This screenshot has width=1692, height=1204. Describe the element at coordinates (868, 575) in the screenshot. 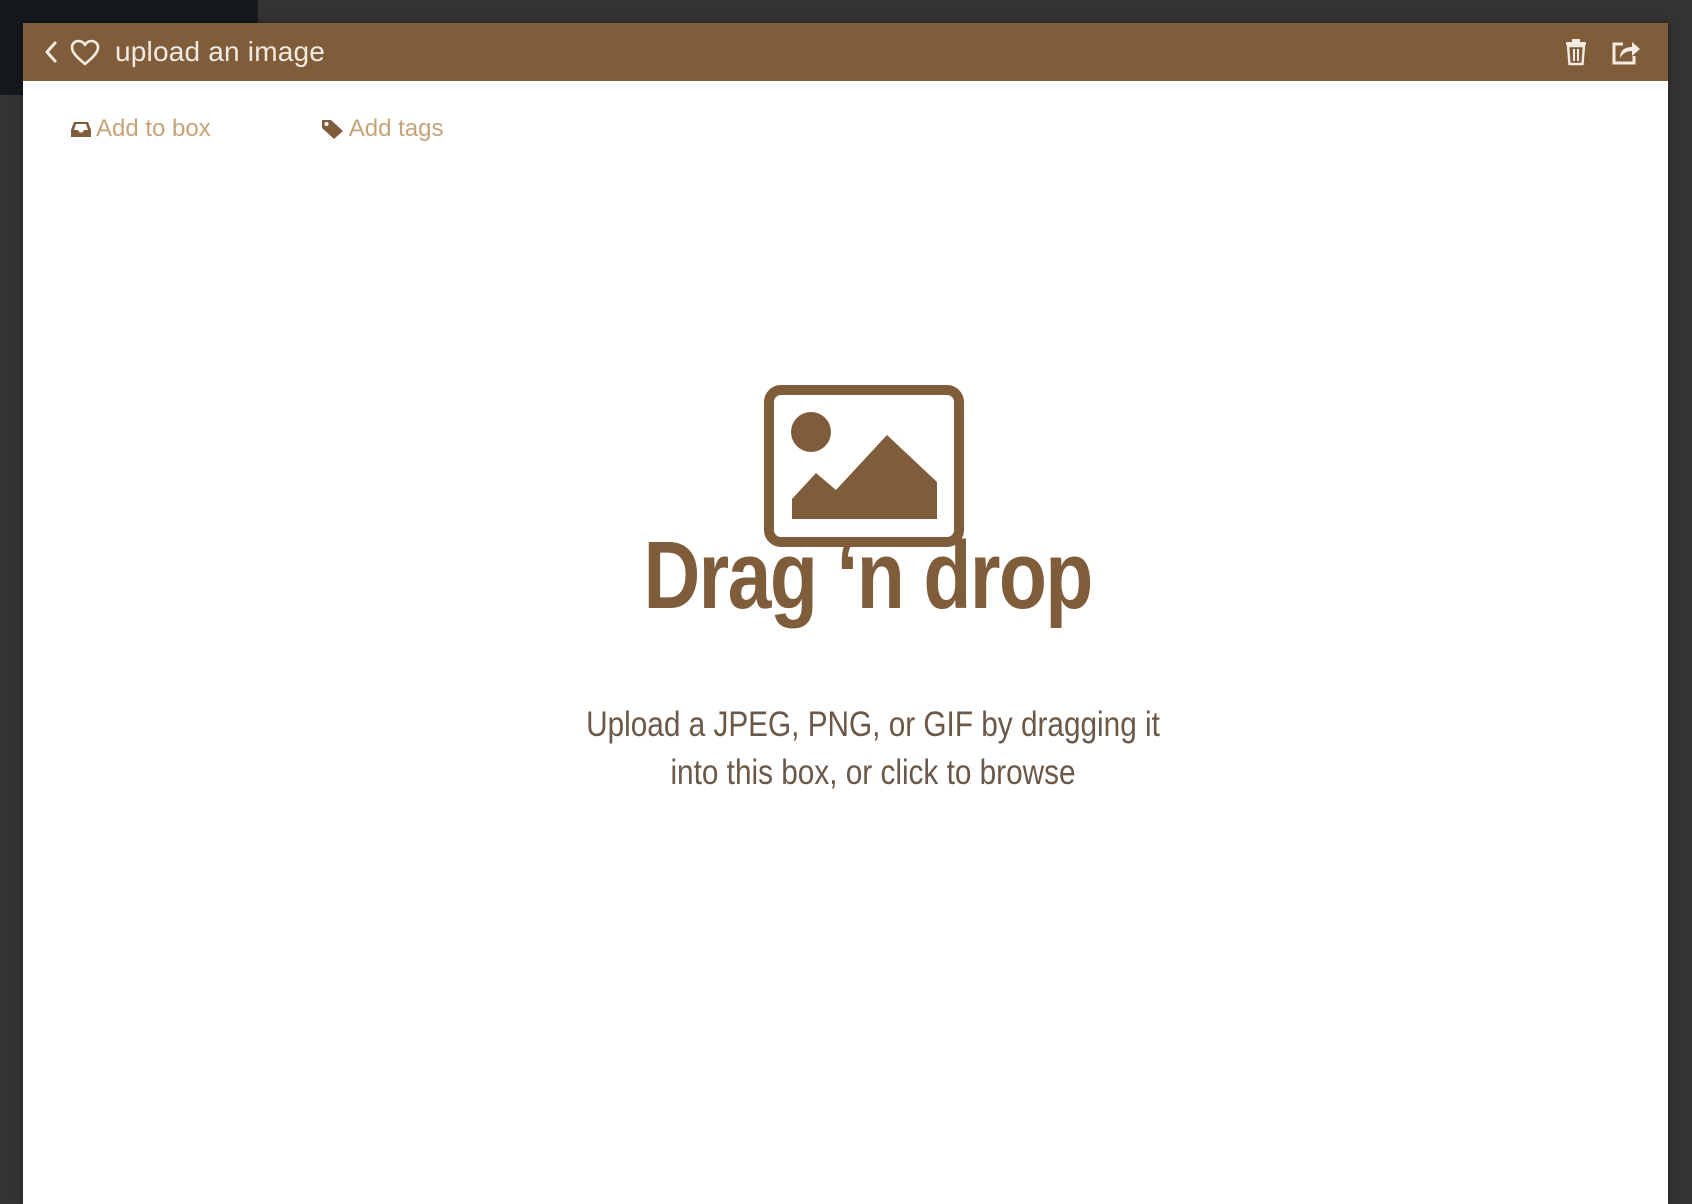

I see `dropzone-title: Drag ‘n drop` at that location.